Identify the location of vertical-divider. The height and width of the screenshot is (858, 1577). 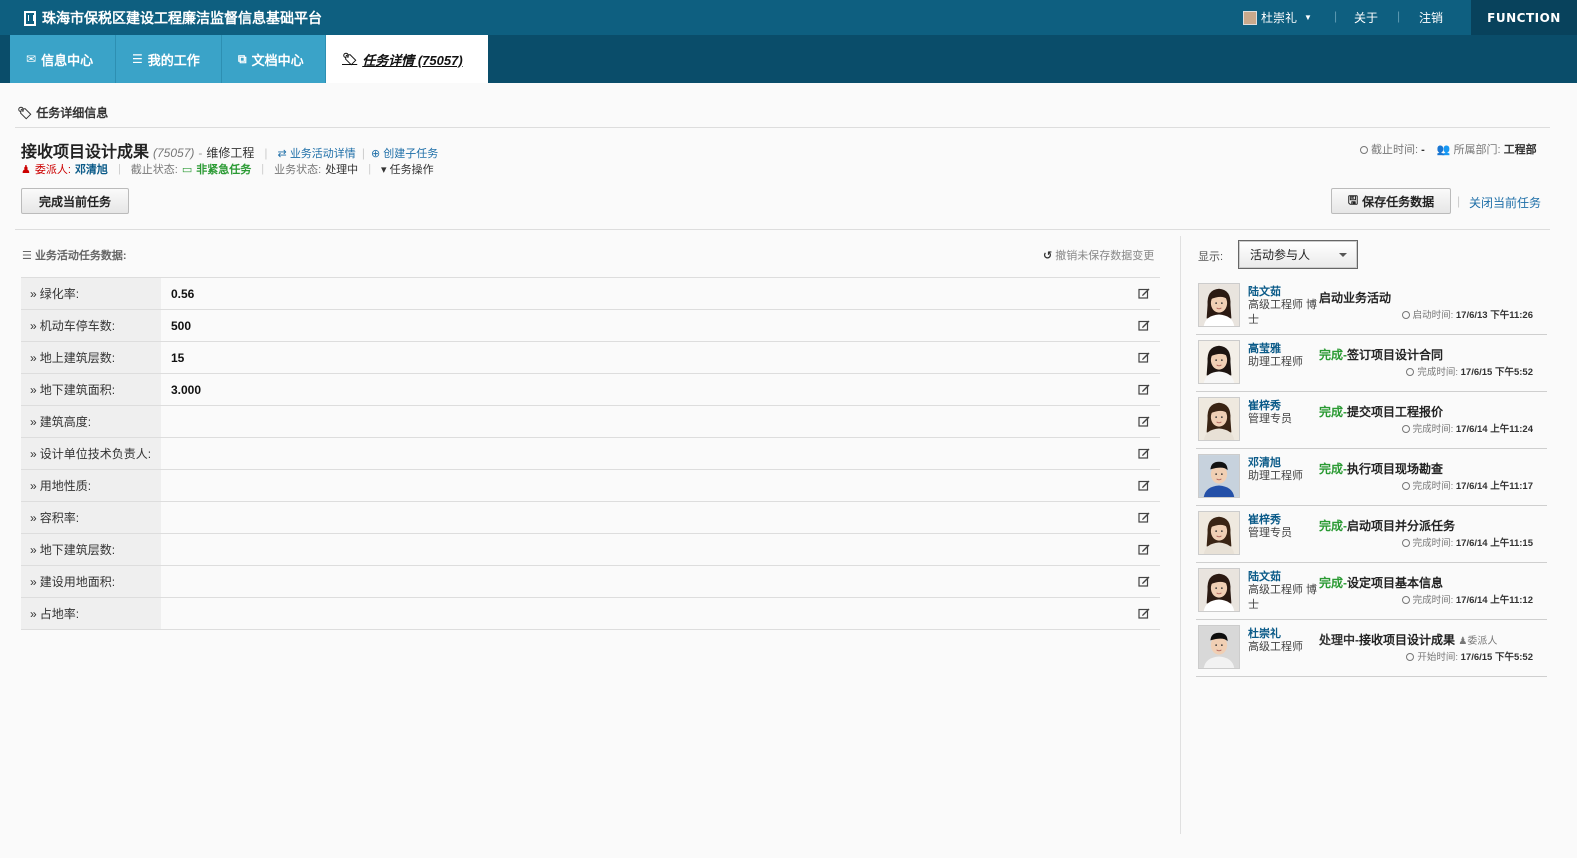
(1180, 535).